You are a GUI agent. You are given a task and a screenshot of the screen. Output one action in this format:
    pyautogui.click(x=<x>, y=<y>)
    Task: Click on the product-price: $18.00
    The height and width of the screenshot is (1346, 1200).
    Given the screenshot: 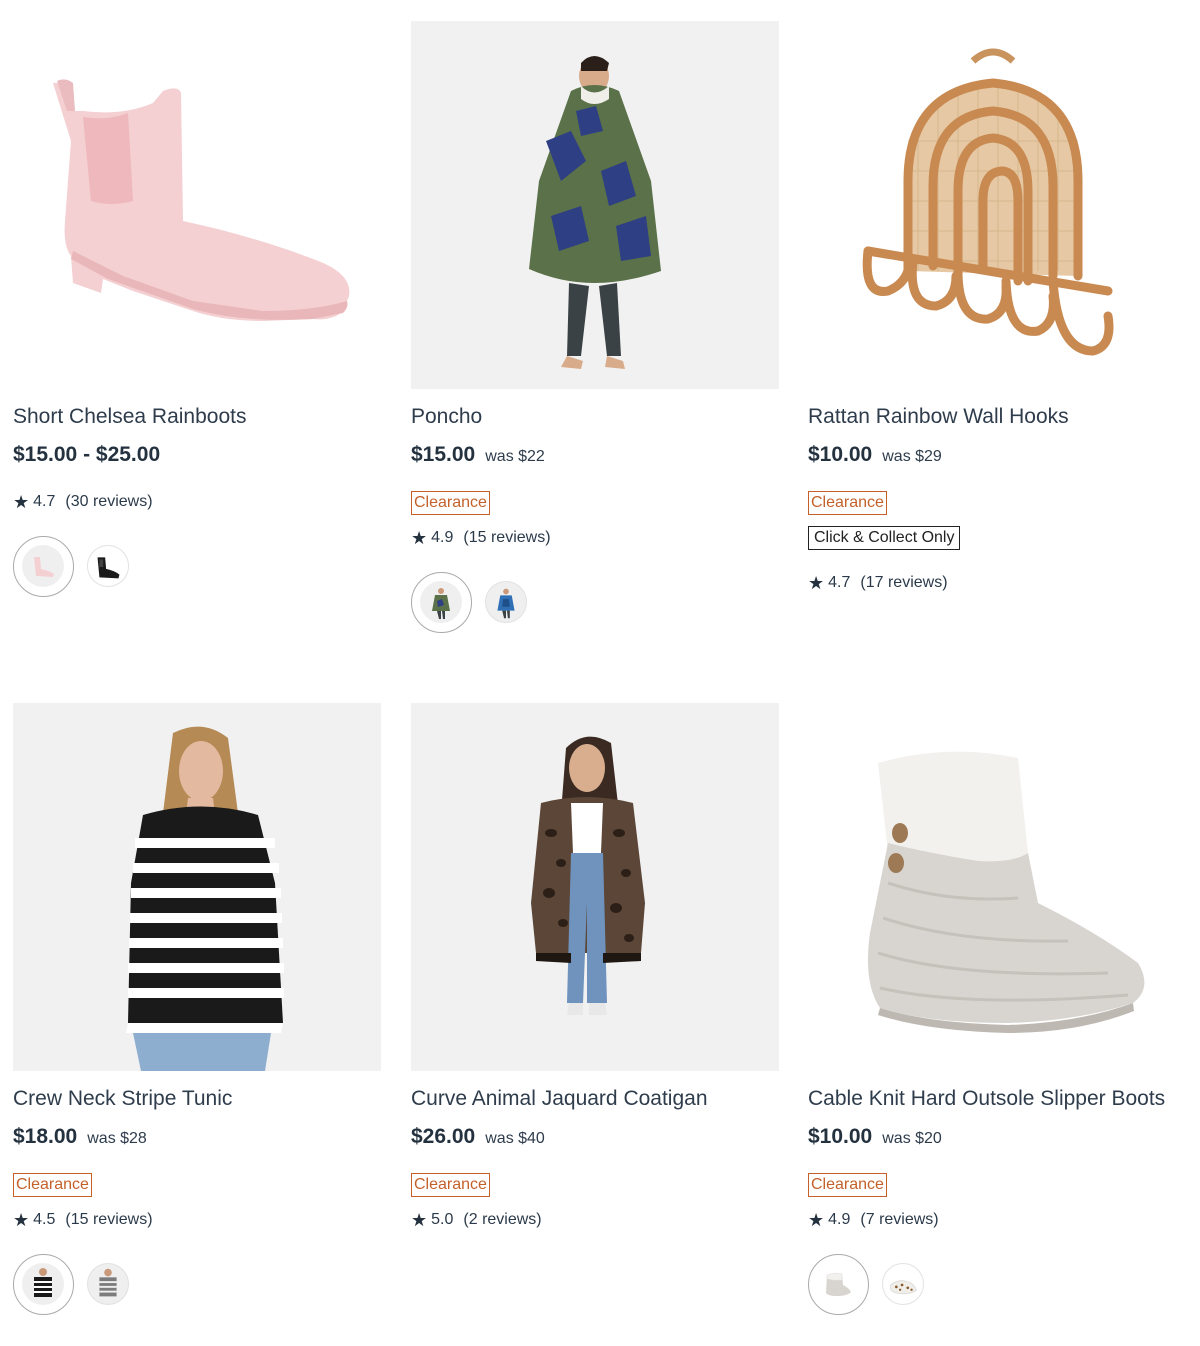 What is the action you would take?
    pyautogui.click(x=45, y=1136)
    